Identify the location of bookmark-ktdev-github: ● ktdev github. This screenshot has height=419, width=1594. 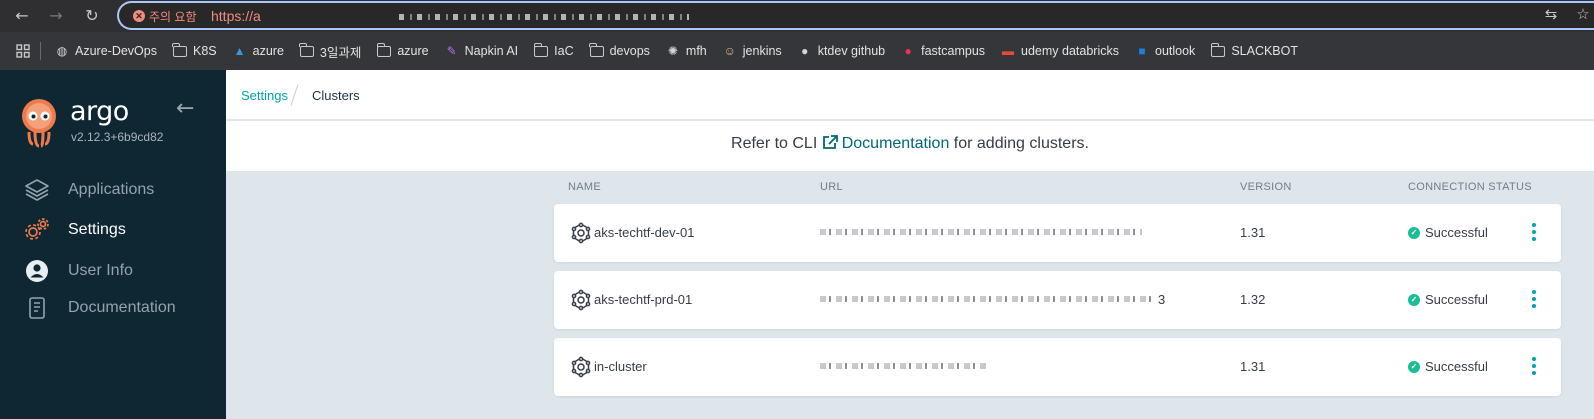
(841, 51).